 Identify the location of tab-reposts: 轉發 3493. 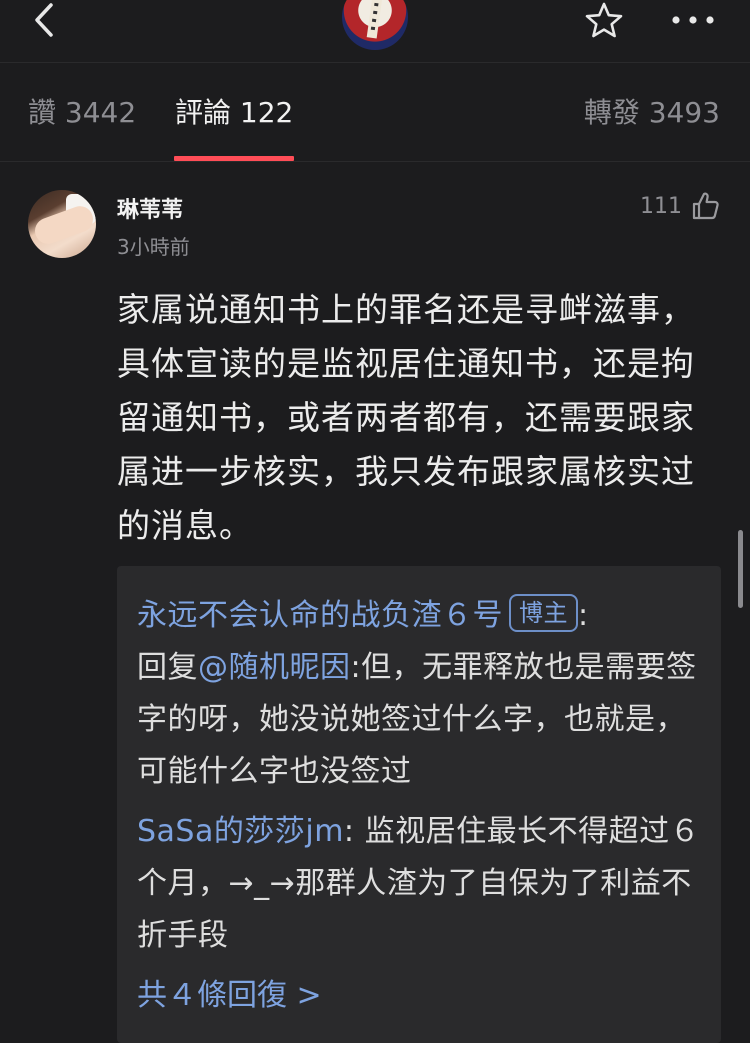
(652, 113).